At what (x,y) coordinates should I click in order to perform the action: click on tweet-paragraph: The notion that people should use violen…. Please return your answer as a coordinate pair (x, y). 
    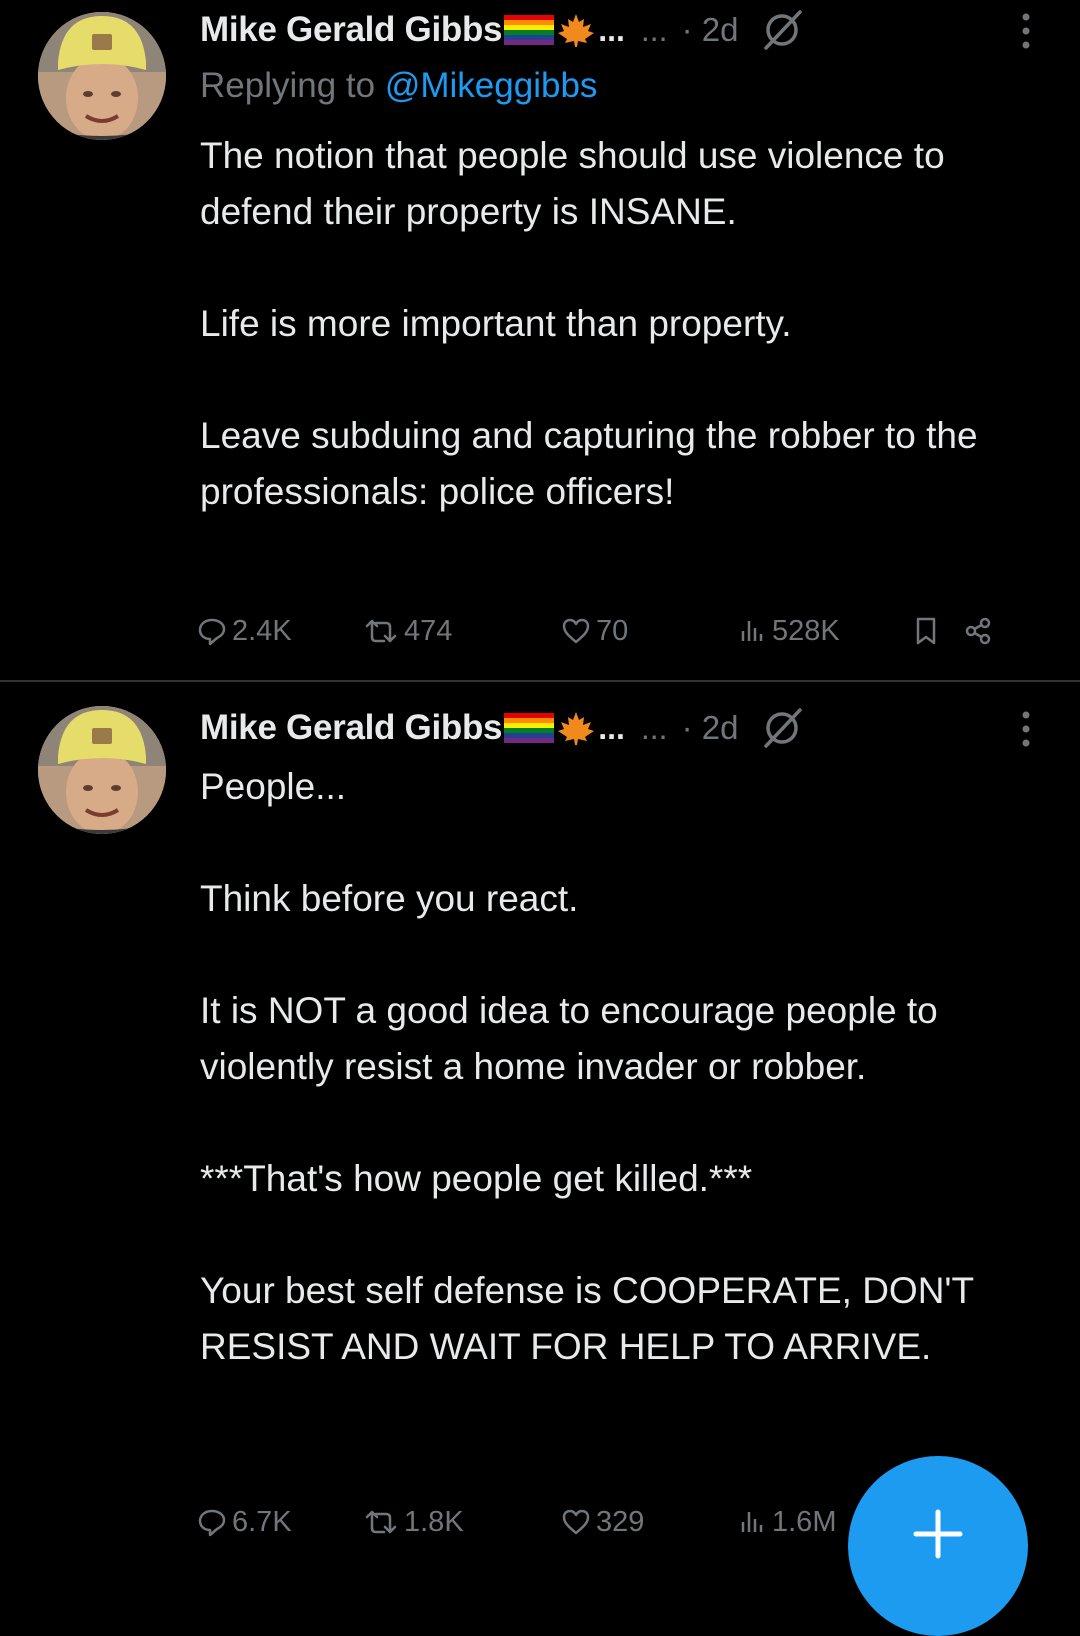
    Looking at the image, I should click on (572, 183).